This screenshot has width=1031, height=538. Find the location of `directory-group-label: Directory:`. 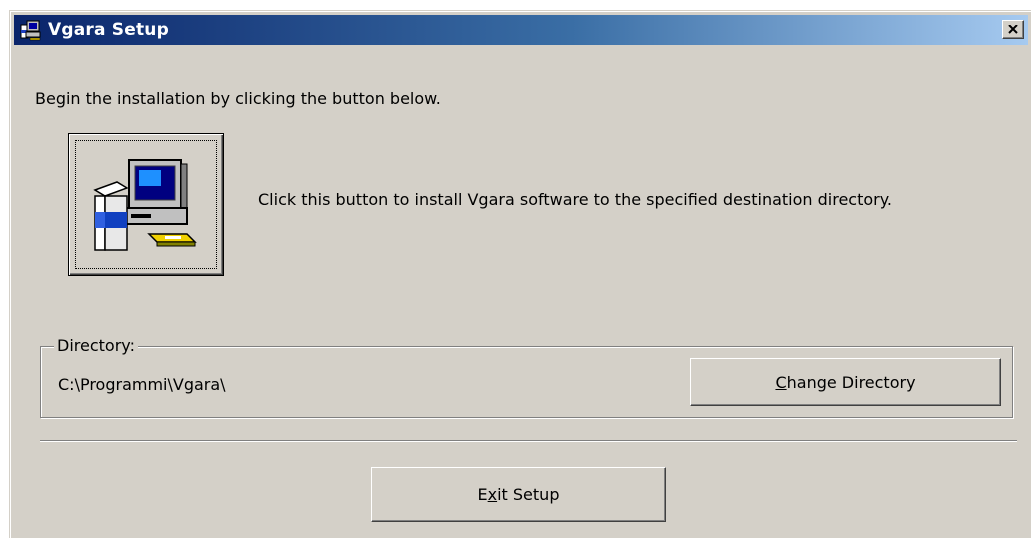

directory-group-label: Directory: is located at coordinates (96, 345).